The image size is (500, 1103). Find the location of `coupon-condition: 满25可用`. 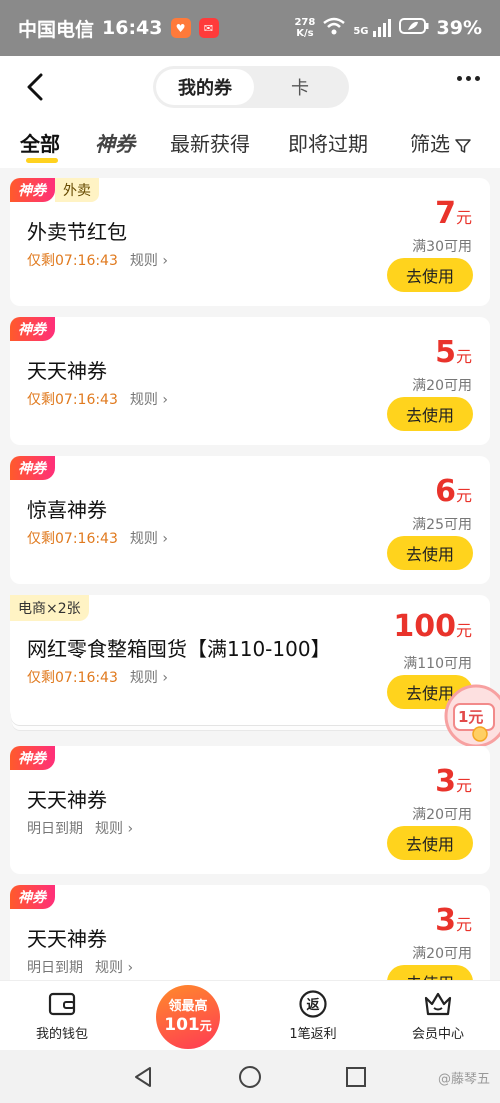

coupon-condition: 满25可用 is located at coordinates (442, 525).